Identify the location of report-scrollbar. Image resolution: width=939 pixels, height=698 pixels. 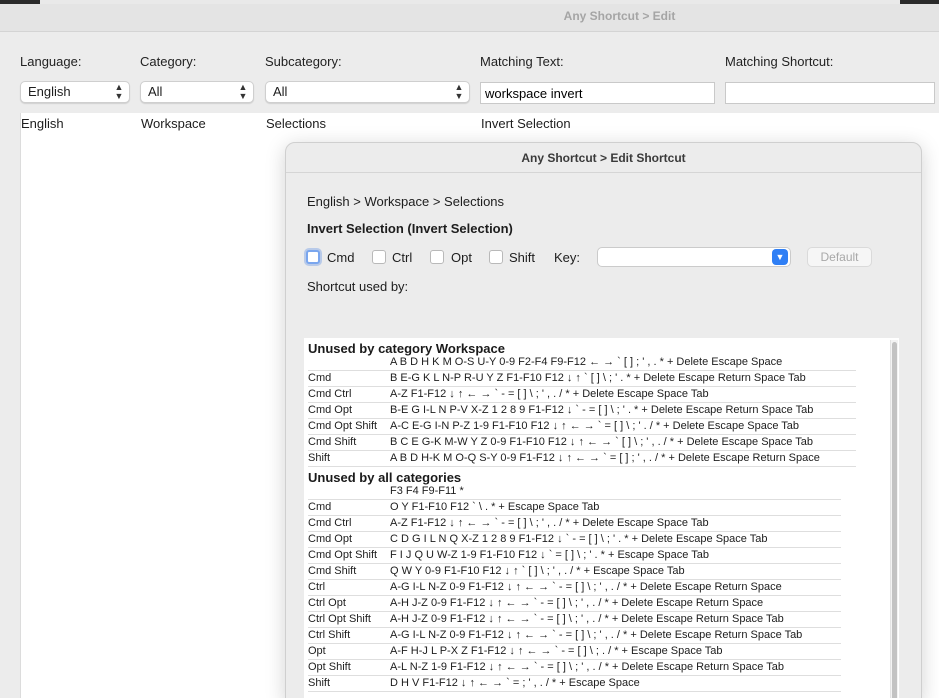
(894, 519).